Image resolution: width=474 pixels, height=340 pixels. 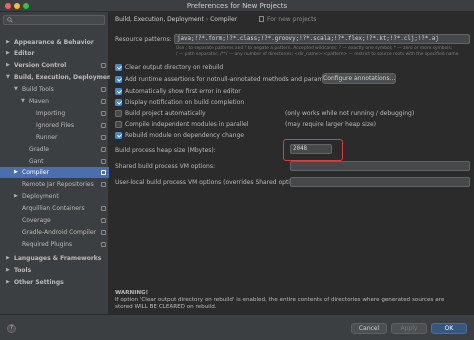 I want to click on sidebar-item-languages-frameworks: ▶ Languages & Frameworks, so click(x=54, y=258).